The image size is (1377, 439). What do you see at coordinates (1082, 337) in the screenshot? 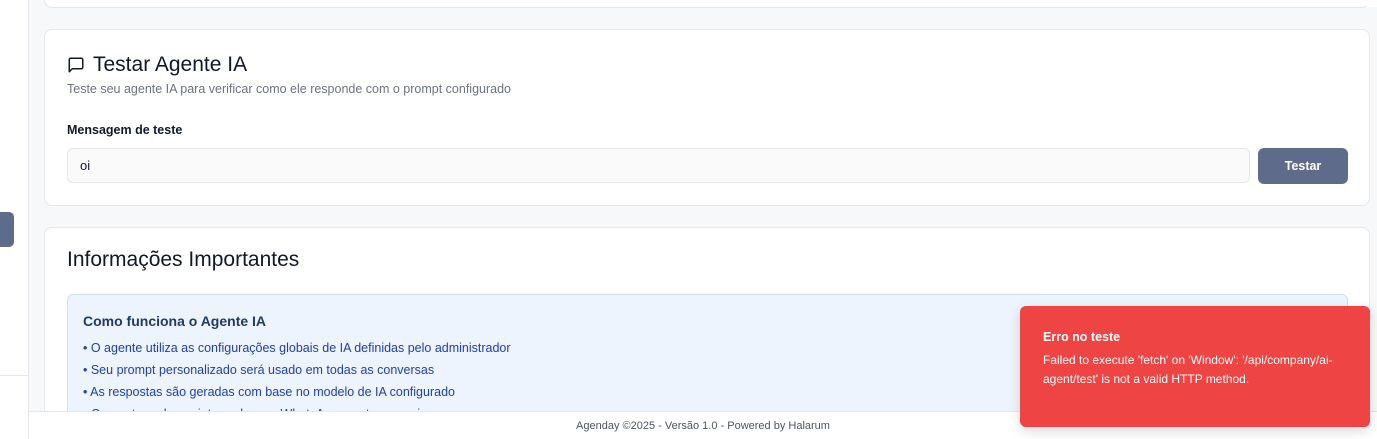
I see `toast-title: Erro no teste` at bounding box center [1082, 337].